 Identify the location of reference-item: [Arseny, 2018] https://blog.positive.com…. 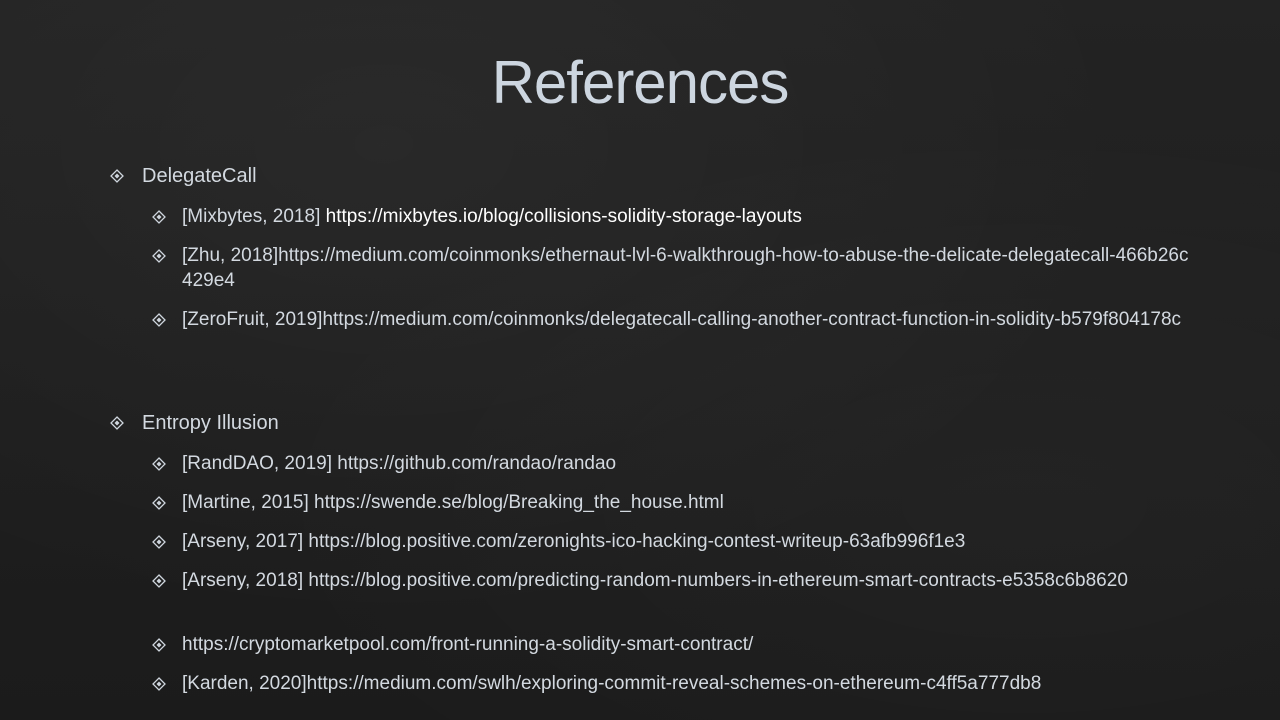
(672, 580).